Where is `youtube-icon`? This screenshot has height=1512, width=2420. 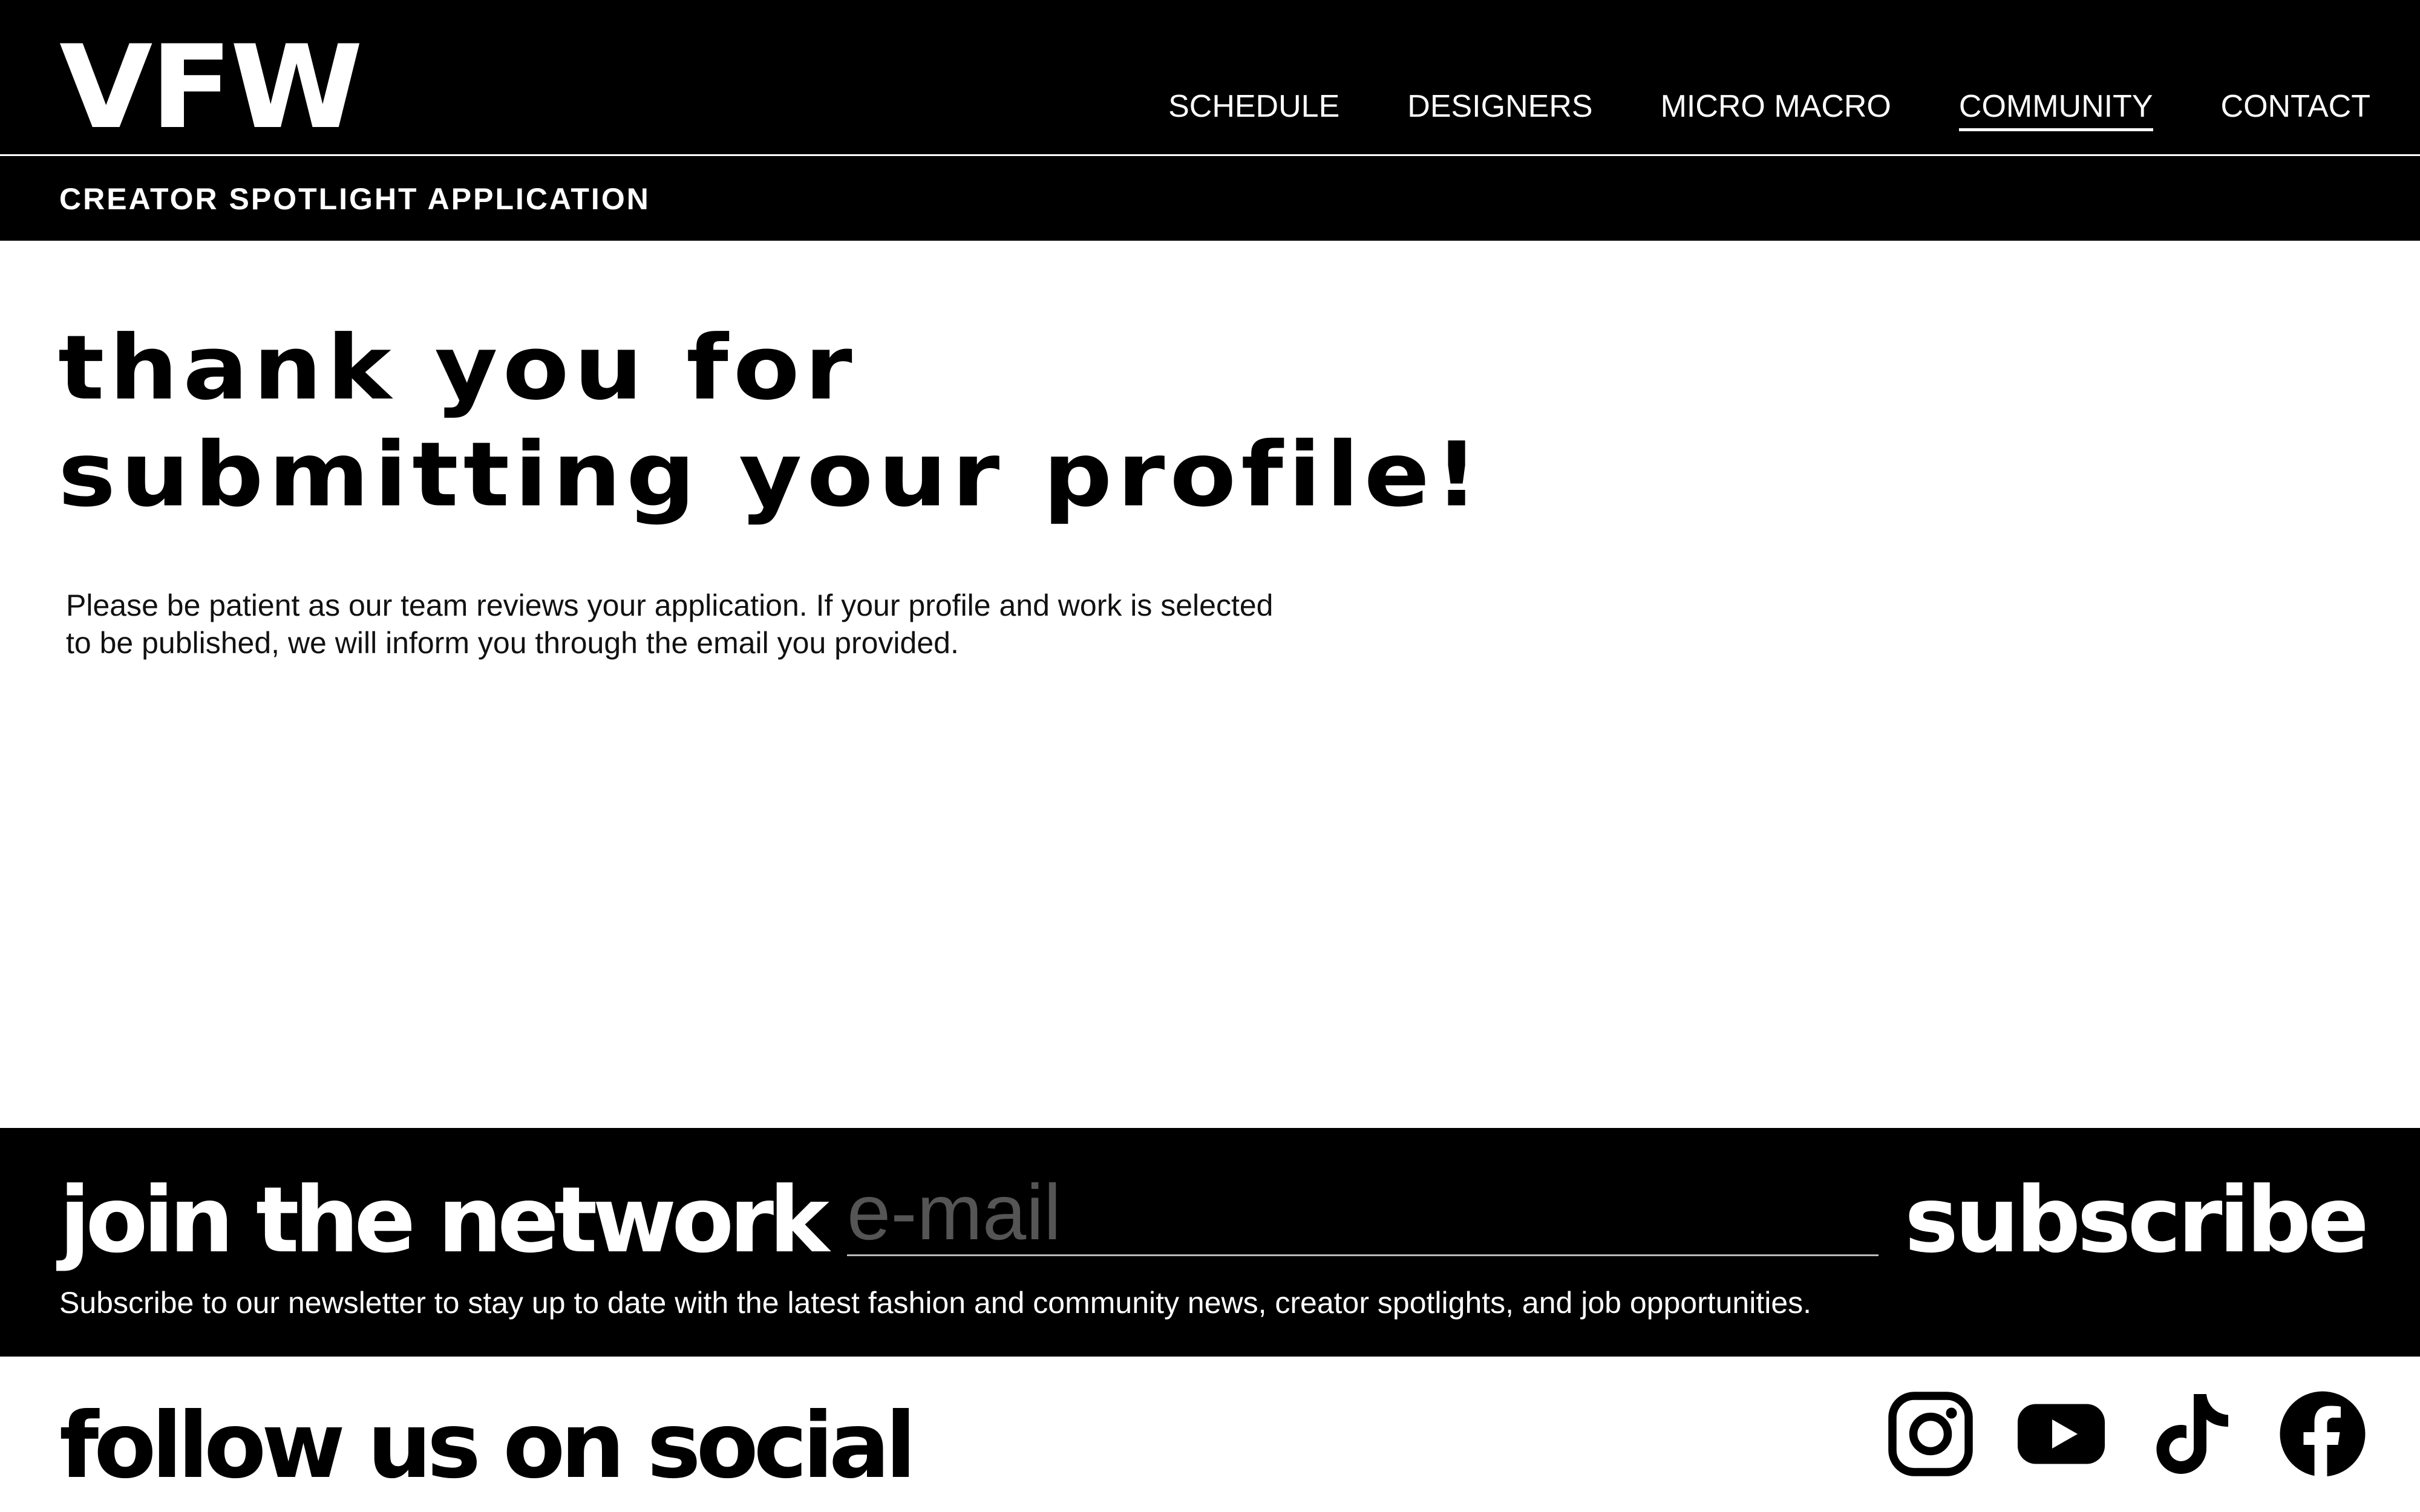 youtube-icon is located at coordinates (2061, 1434).